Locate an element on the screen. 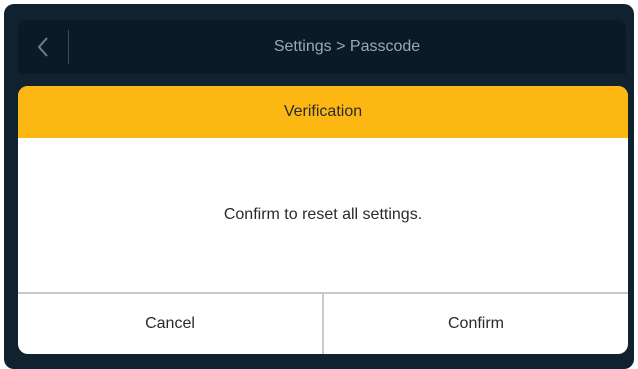 Image resolution: width=638 pixels, height=369 pixels. dialog-message: Confirm to reset all settings. is located at coordinates (323, 214).